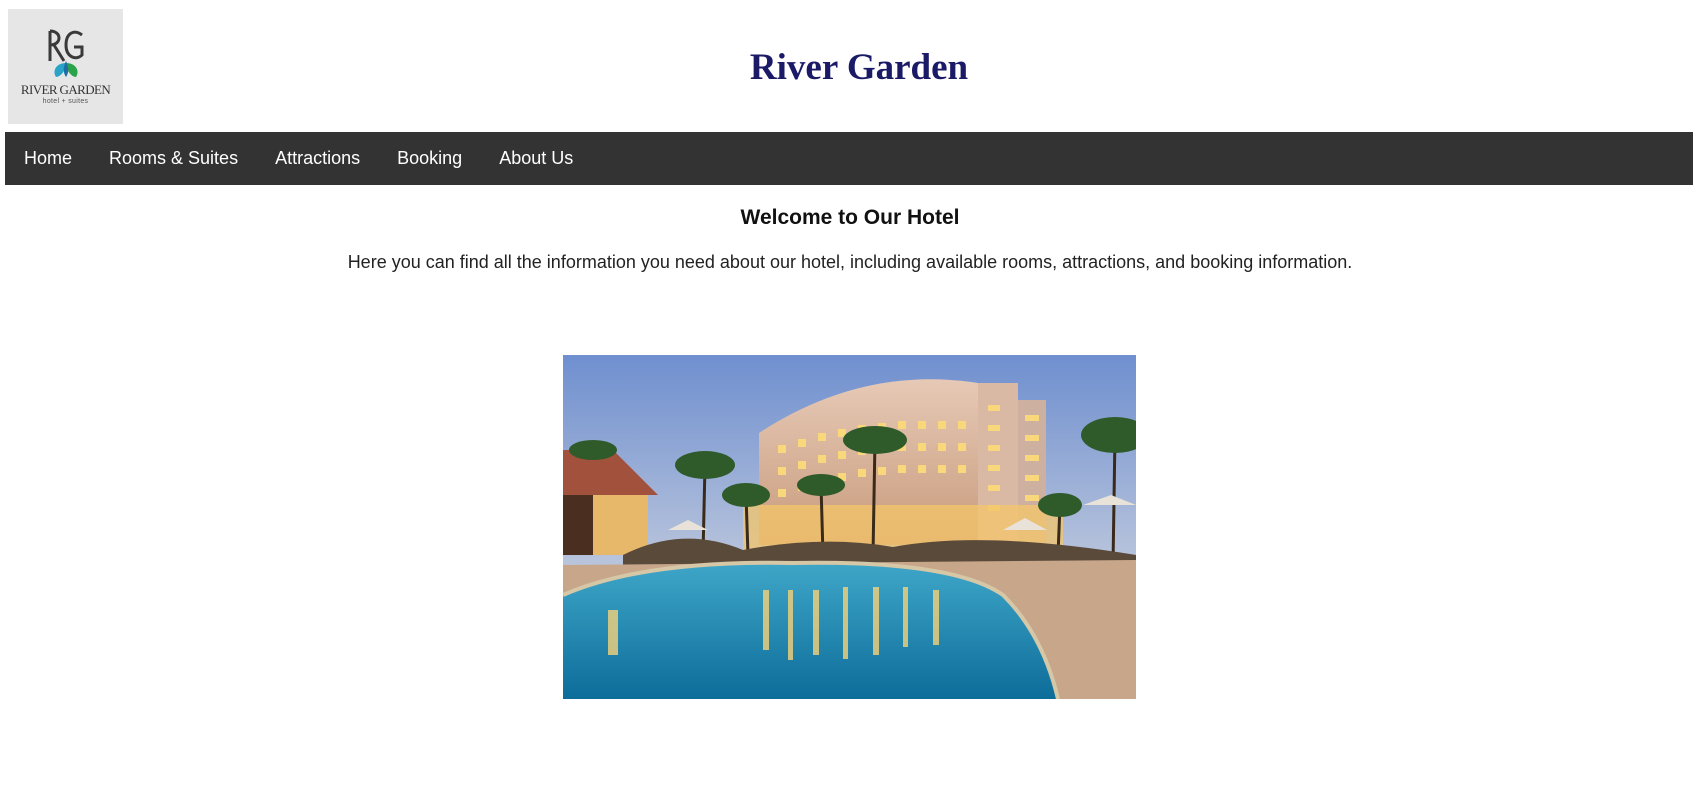  I want to click on nav-item-rooms-suites: Rooms & Suites, so click(173, 158).